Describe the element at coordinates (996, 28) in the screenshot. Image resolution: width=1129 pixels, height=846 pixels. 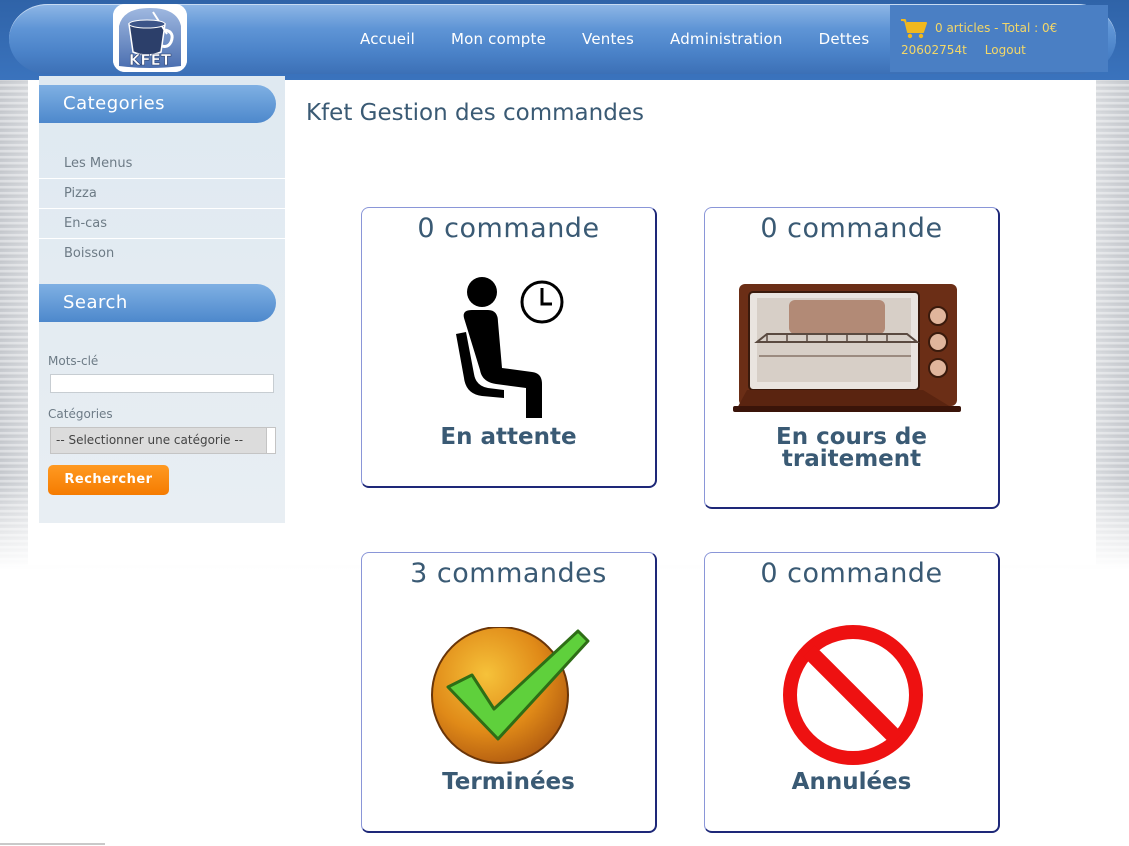
I see `cart-summary: 0 articles - Total : 0€` at that location.